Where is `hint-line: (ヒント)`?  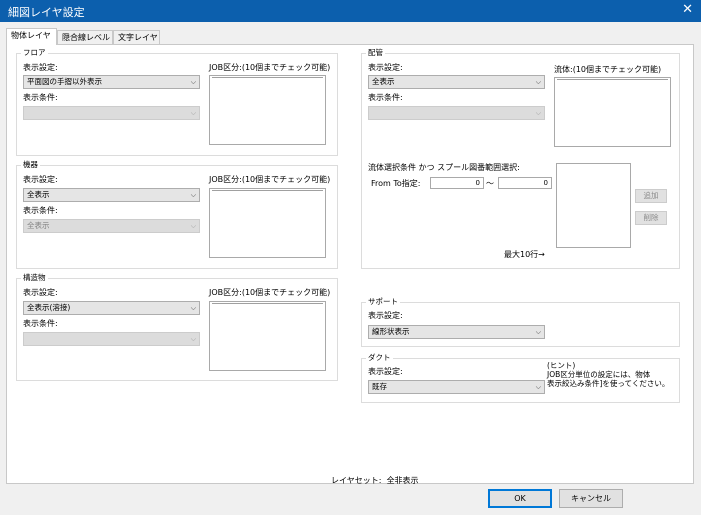
hint-line: (ヒント) is located at coordinates (561, 365).